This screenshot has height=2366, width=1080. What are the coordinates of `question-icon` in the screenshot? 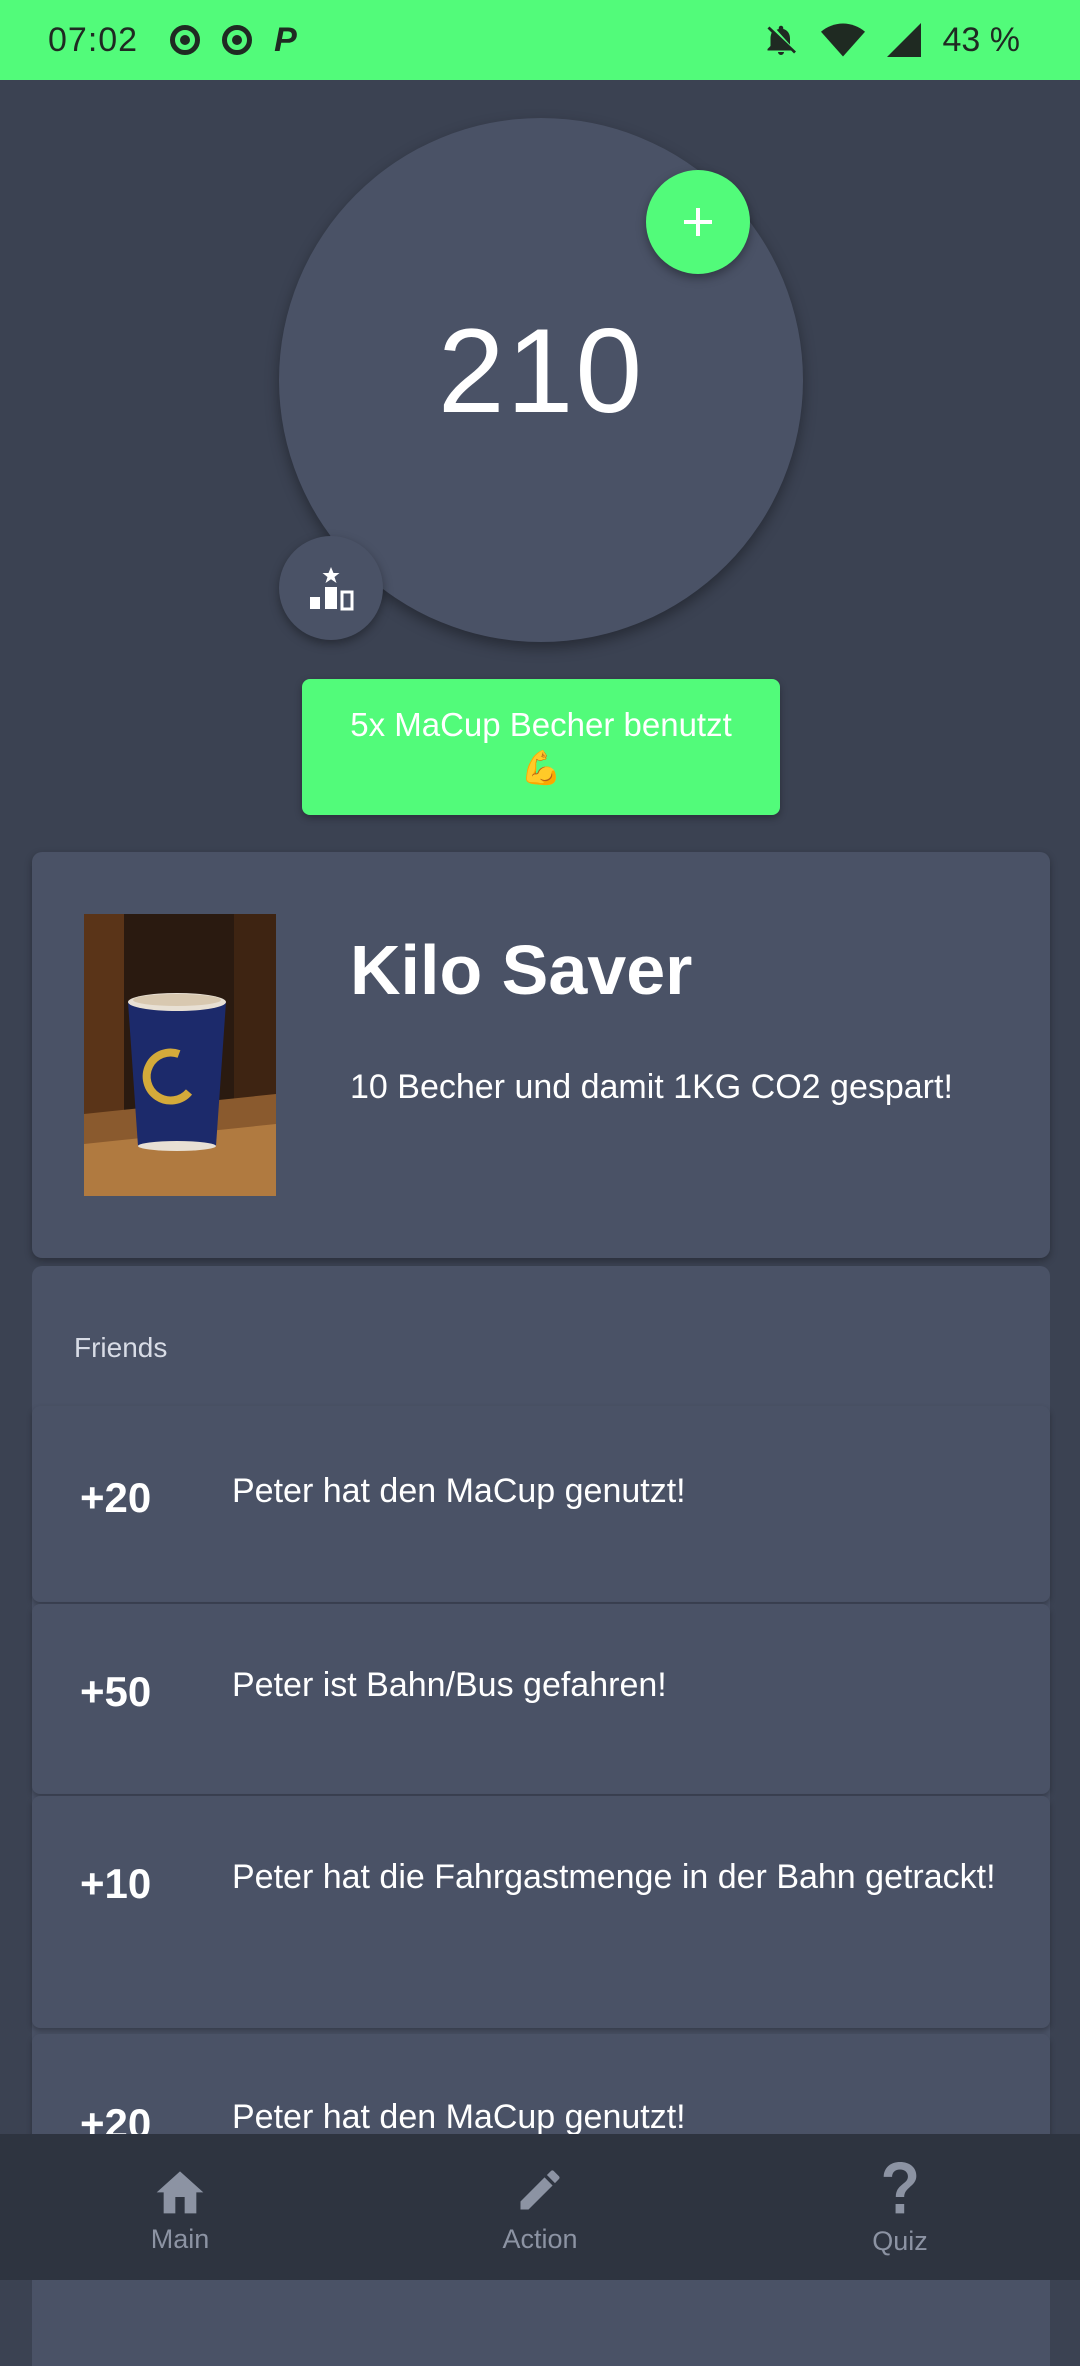 It's located at (900, 2187).